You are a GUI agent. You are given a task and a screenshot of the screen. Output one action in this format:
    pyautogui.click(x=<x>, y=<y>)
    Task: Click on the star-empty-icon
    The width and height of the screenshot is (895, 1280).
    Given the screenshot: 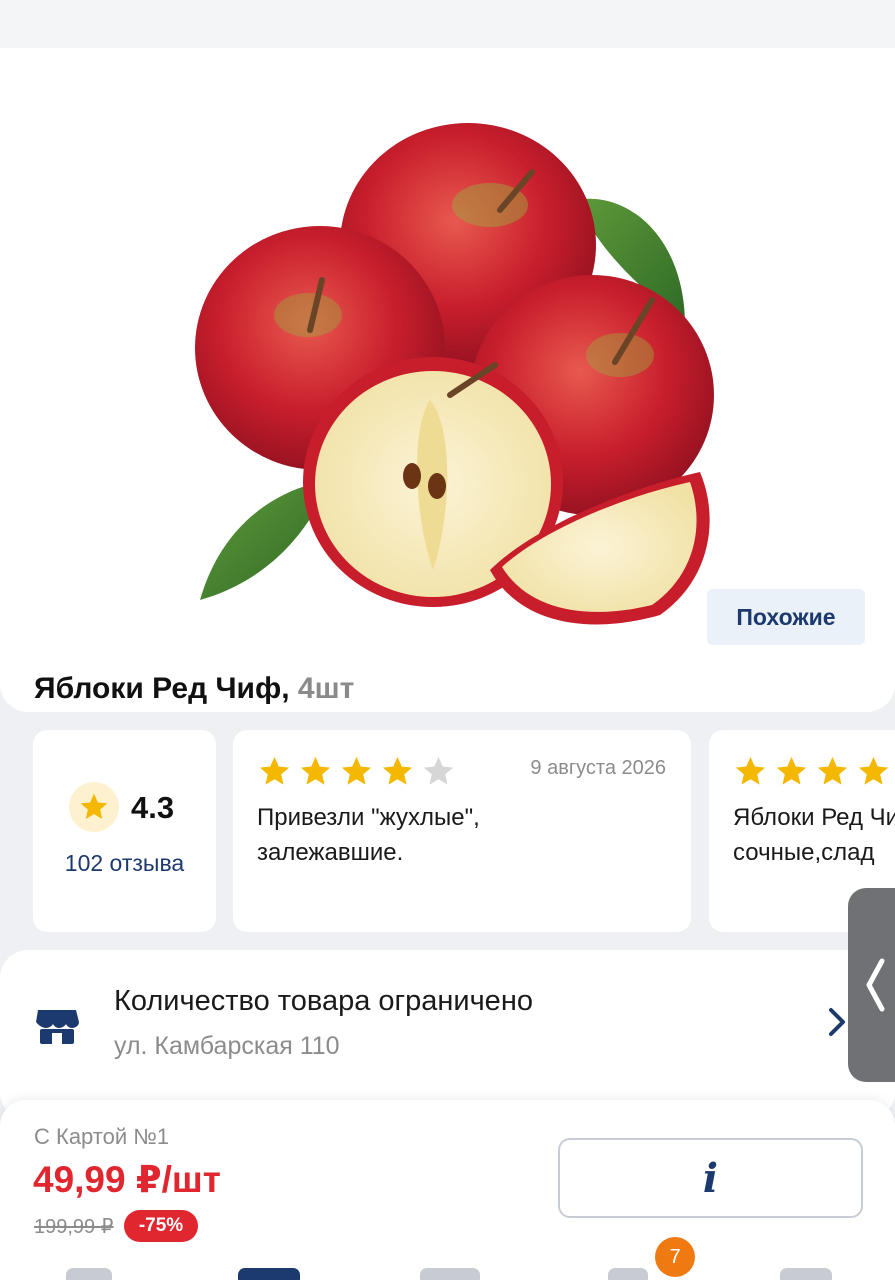 What is the action you would take?
    pyautogui.click(x=438, y=770)
    